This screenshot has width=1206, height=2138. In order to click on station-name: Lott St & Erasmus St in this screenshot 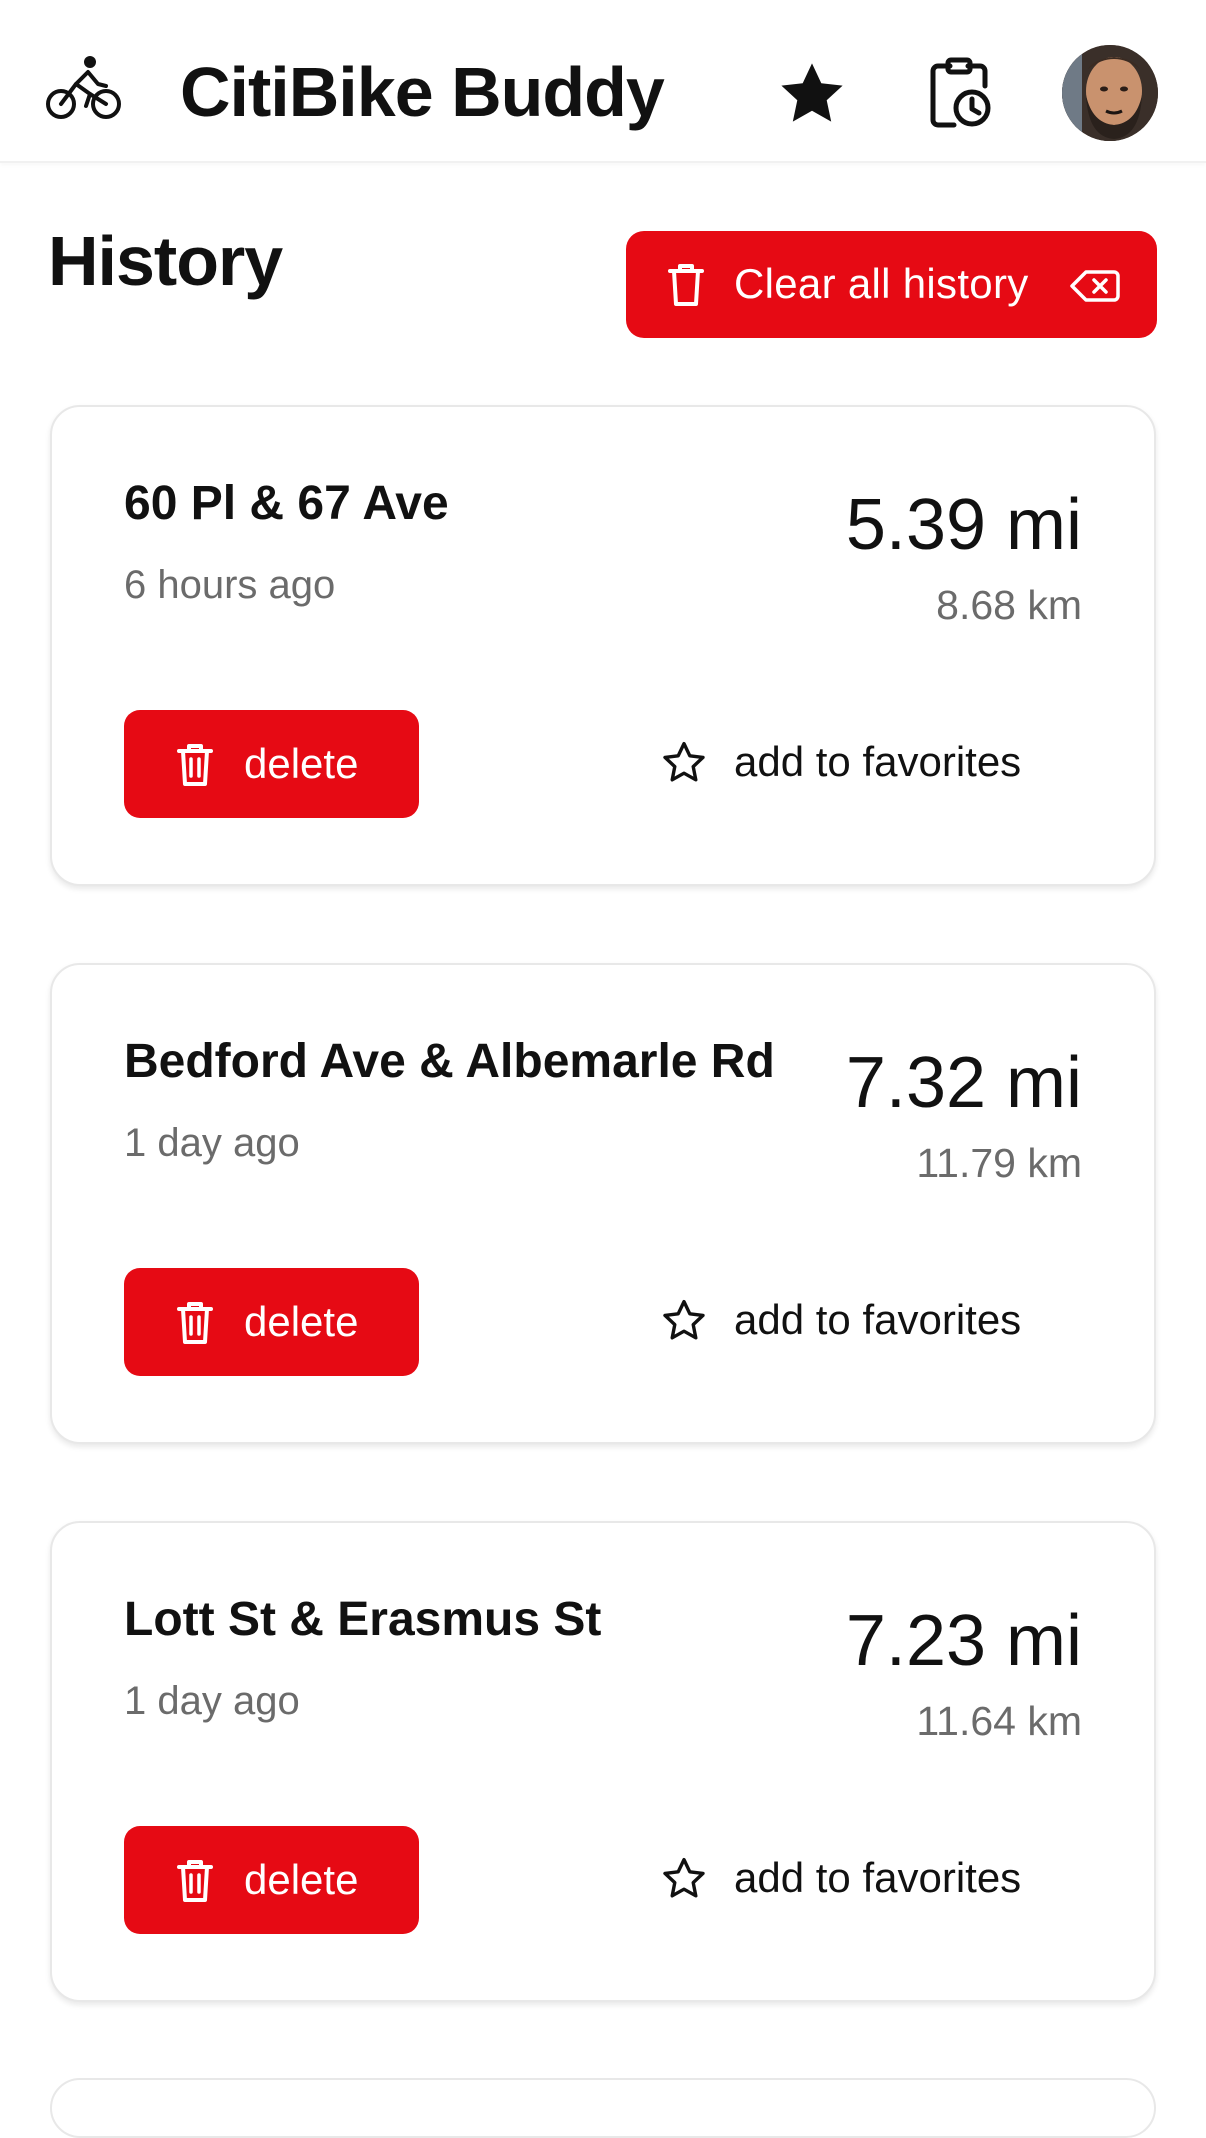, I will do `click(363, 1619)`.